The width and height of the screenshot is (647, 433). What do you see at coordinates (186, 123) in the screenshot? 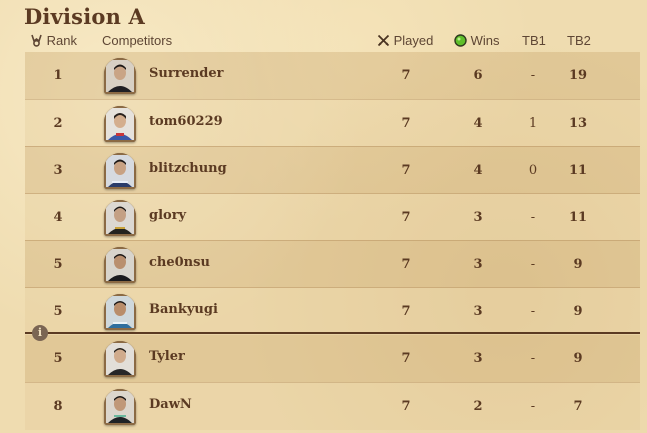
I see `competitor-name: tom60229` at bounding box center [186, 123].